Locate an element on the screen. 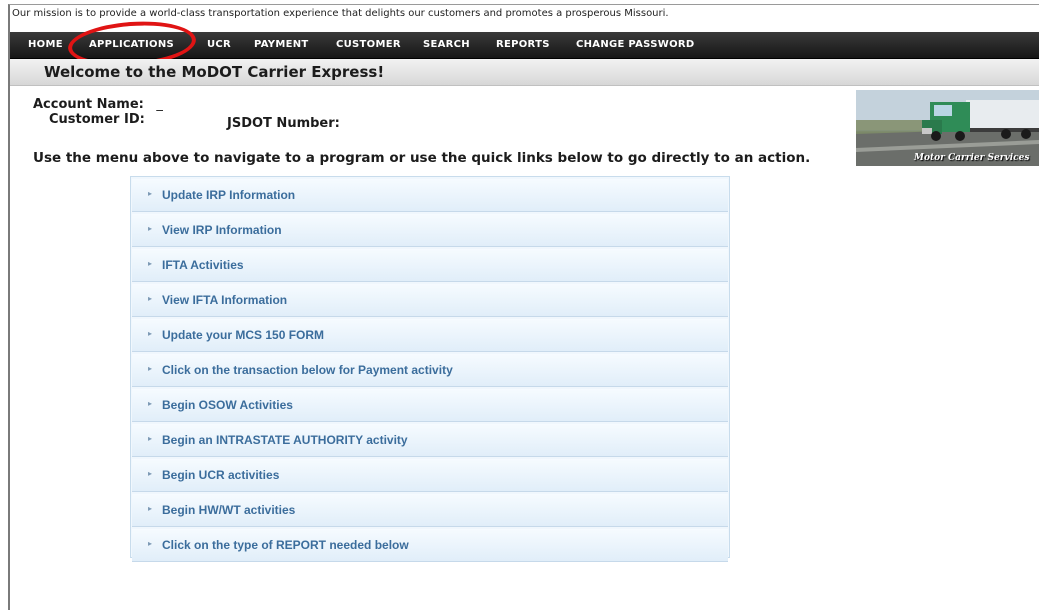 This screenshot has width=1039, height=610. nav-payment: PAYMENT is located at coordinates (281, 45).